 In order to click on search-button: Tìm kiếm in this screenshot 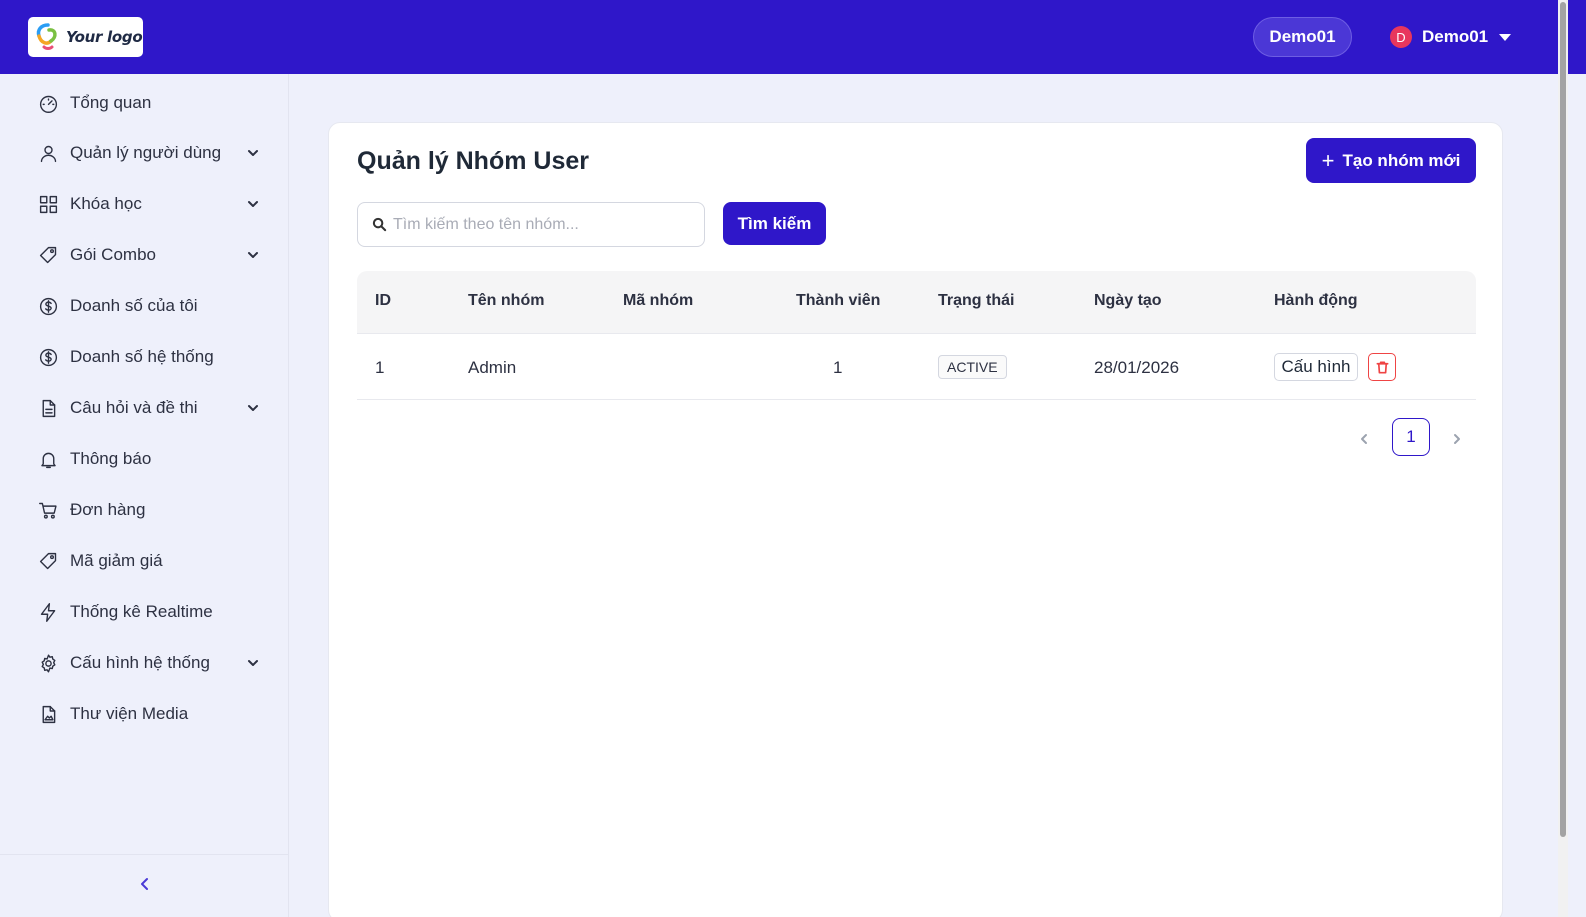, I will do `click(774, 223)`.